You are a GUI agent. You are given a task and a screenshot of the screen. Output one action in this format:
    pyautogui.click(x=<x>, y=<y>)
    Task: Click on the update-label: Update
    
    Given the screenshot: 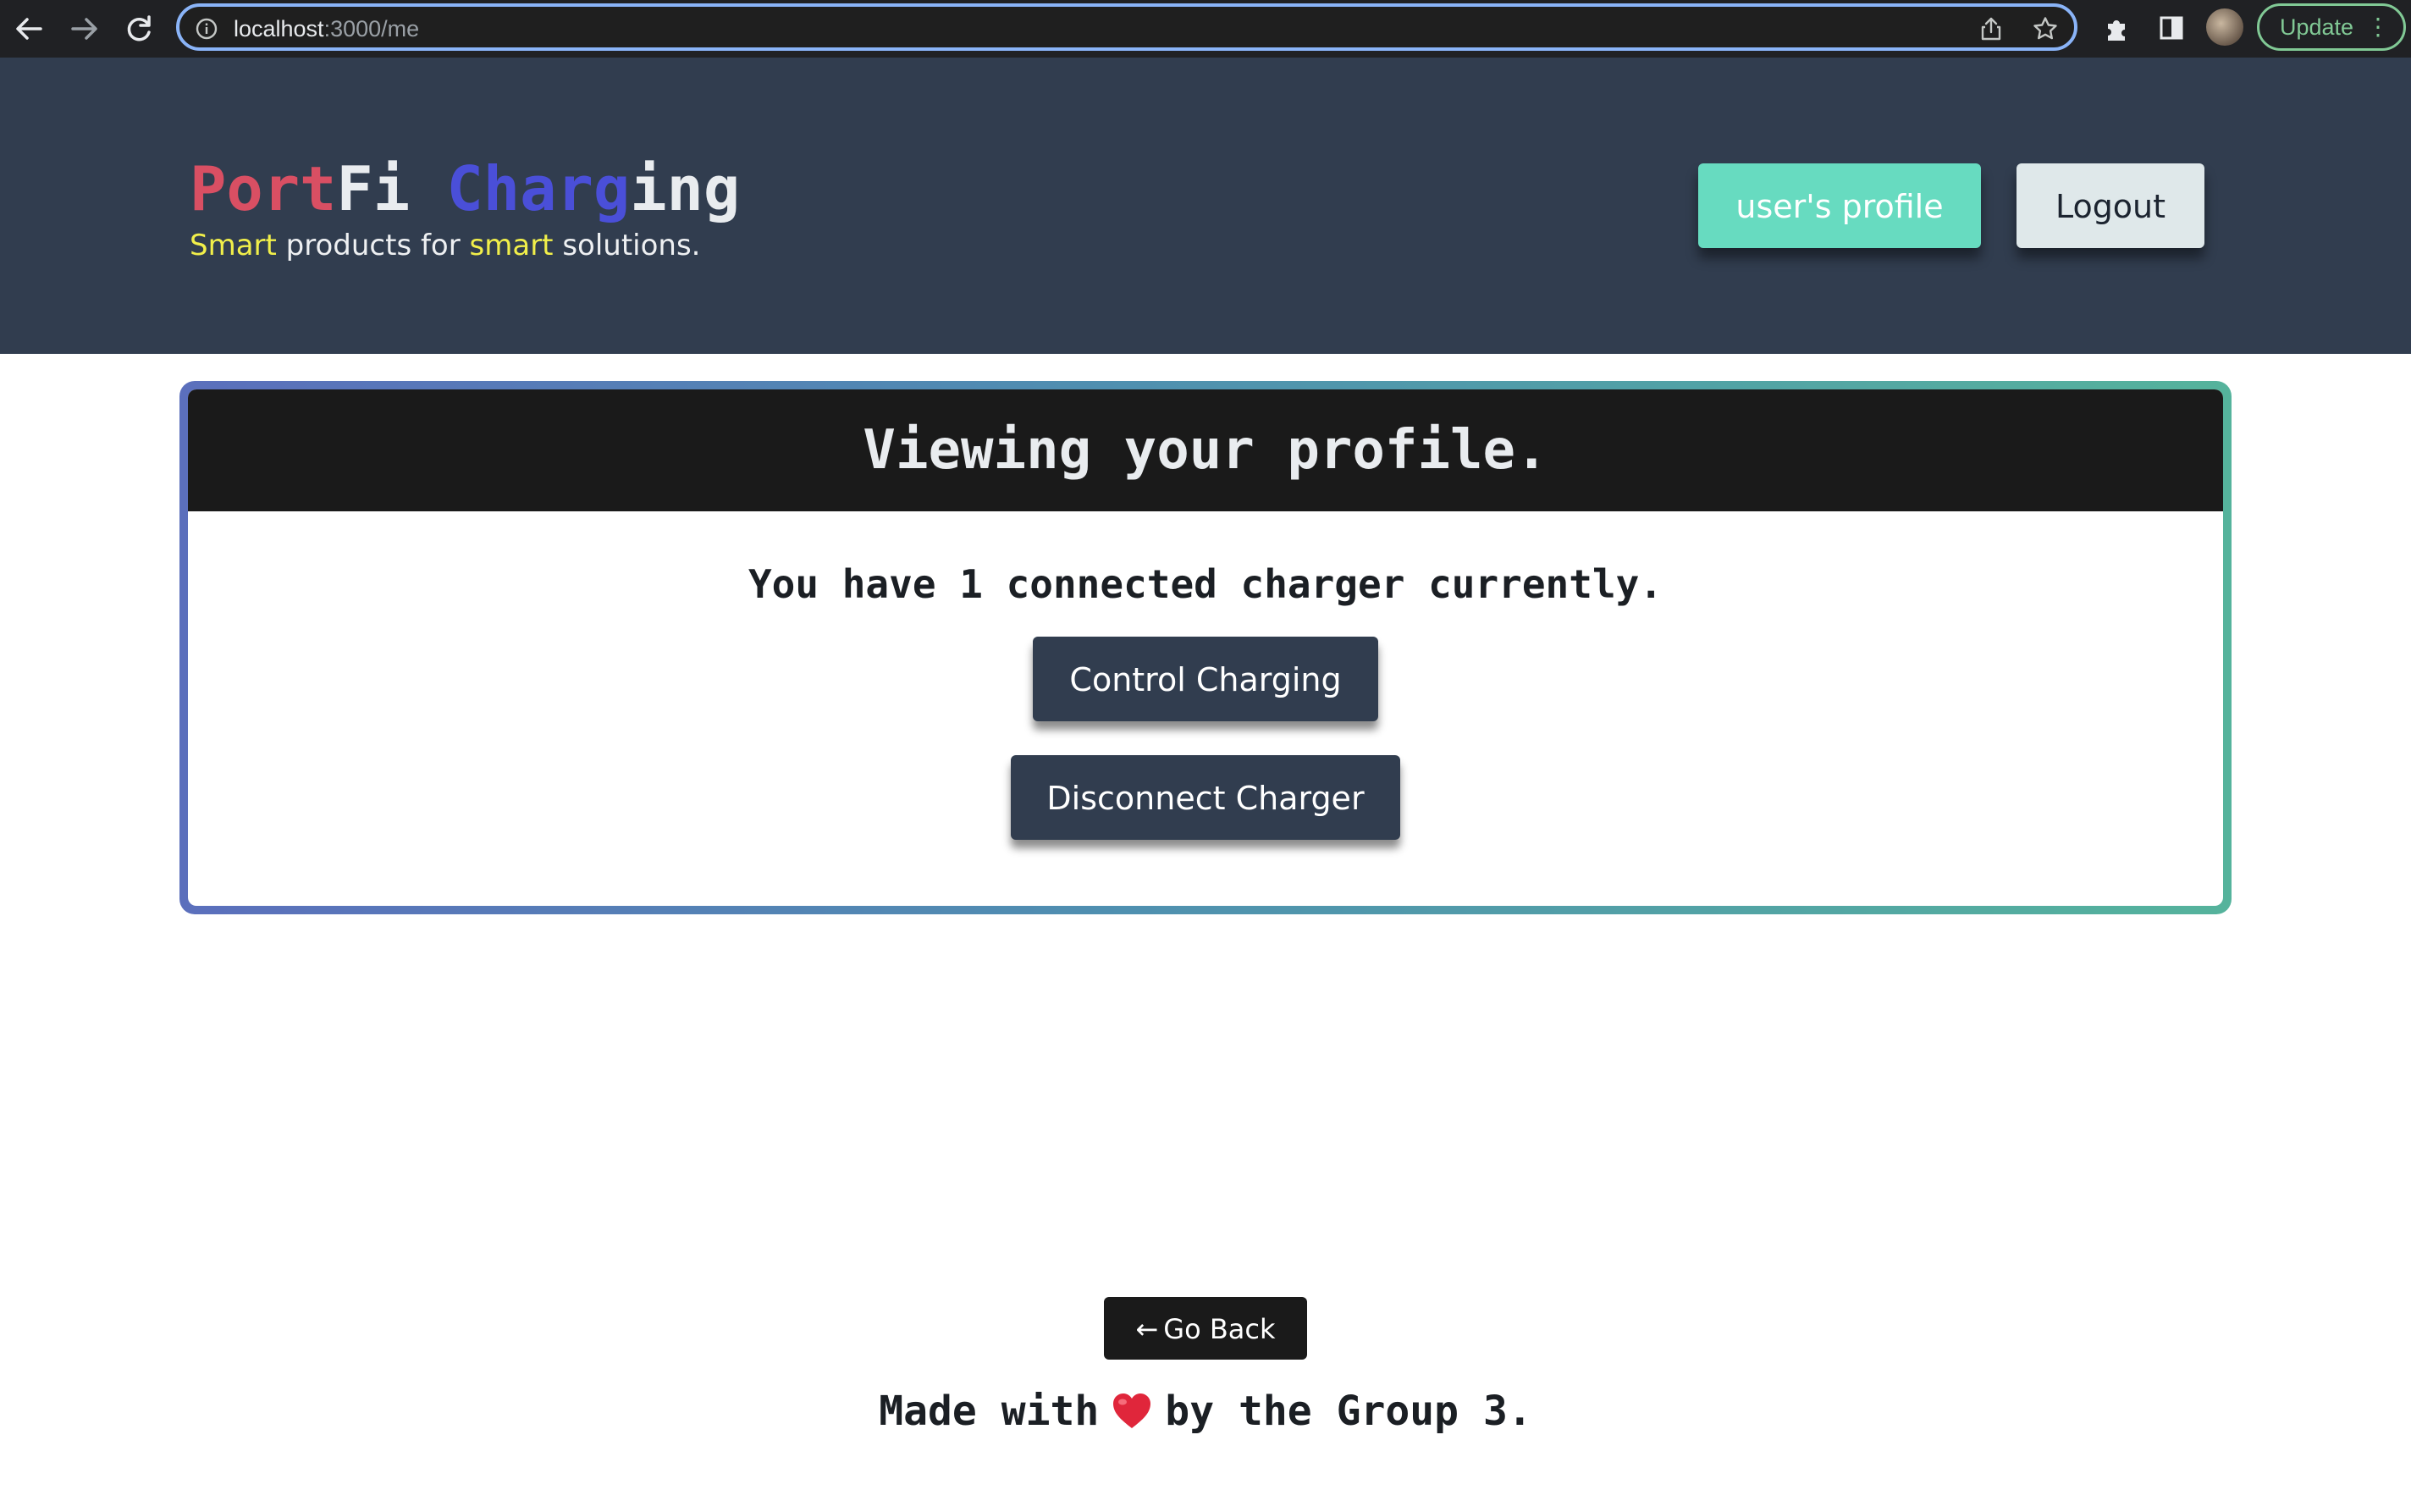 What is the action you would take?
    pyautogui.click(x=2317, y=27)
    